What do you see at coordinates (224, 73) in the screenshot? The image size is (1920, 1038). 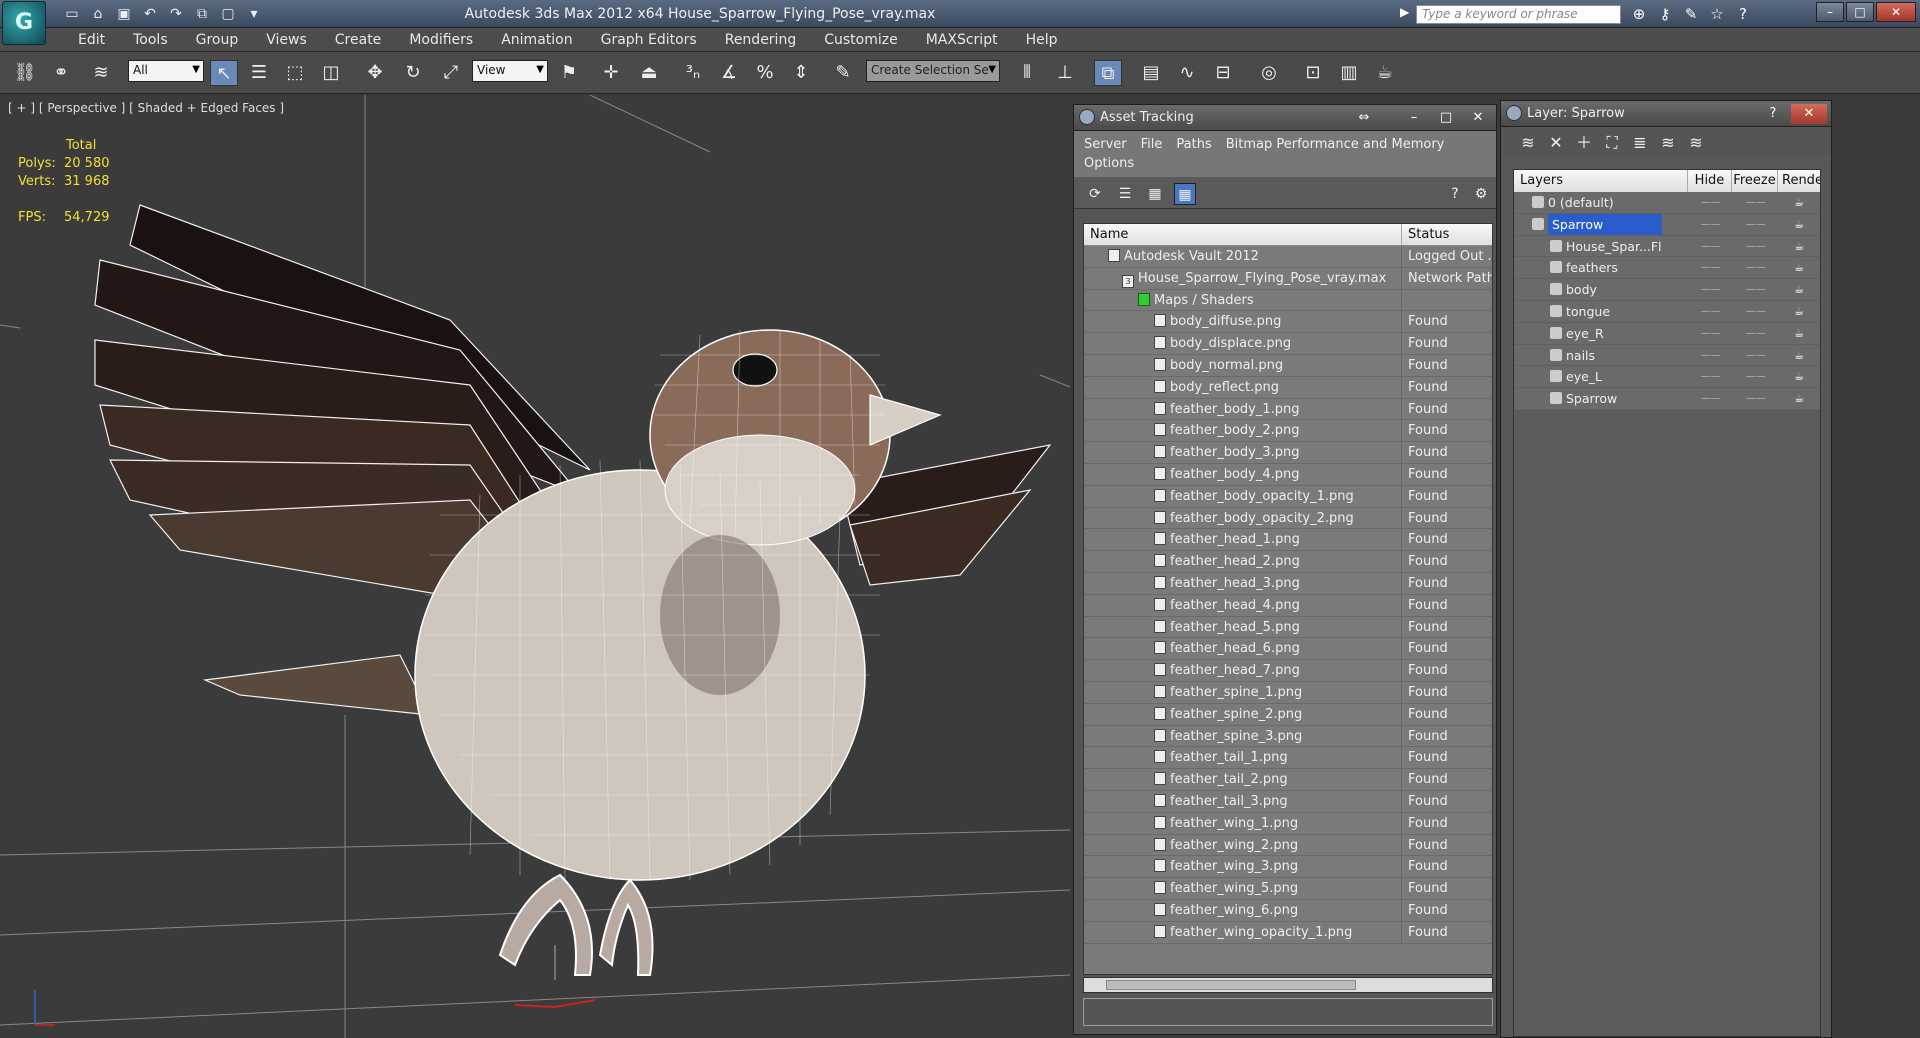 I see `select-object-icon: ↖` at bounding box center [224, 73].